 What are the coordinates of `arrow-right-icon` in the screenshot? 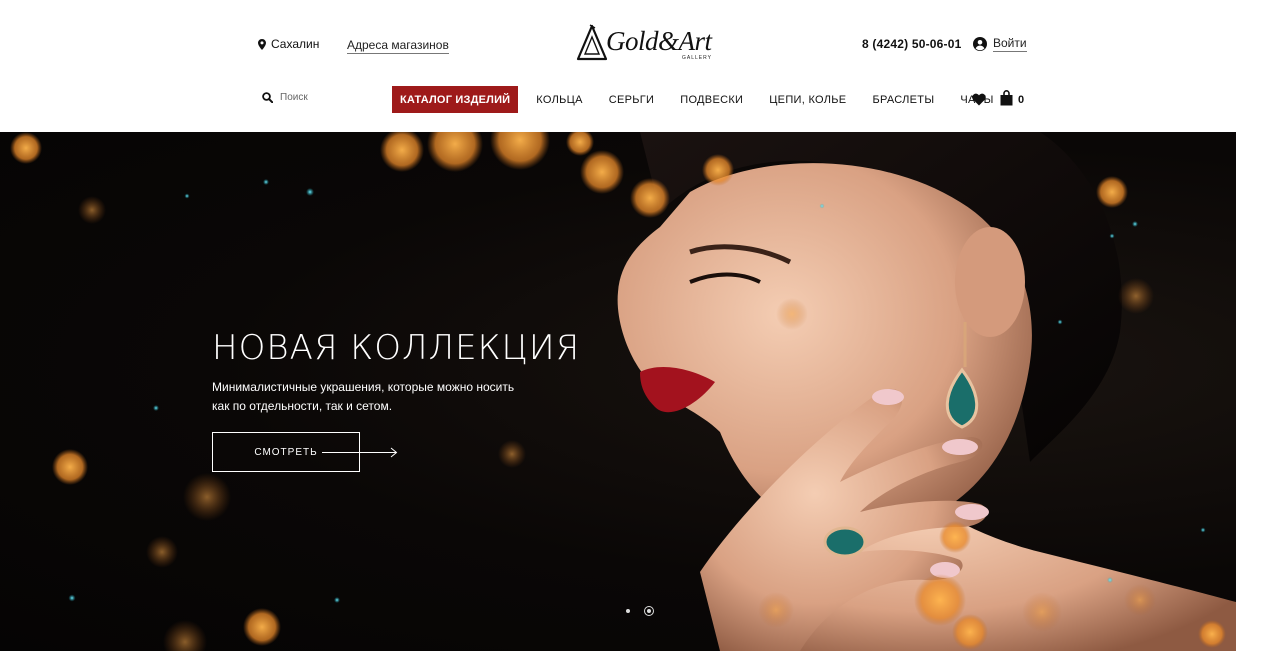 It's located at (360, 452).